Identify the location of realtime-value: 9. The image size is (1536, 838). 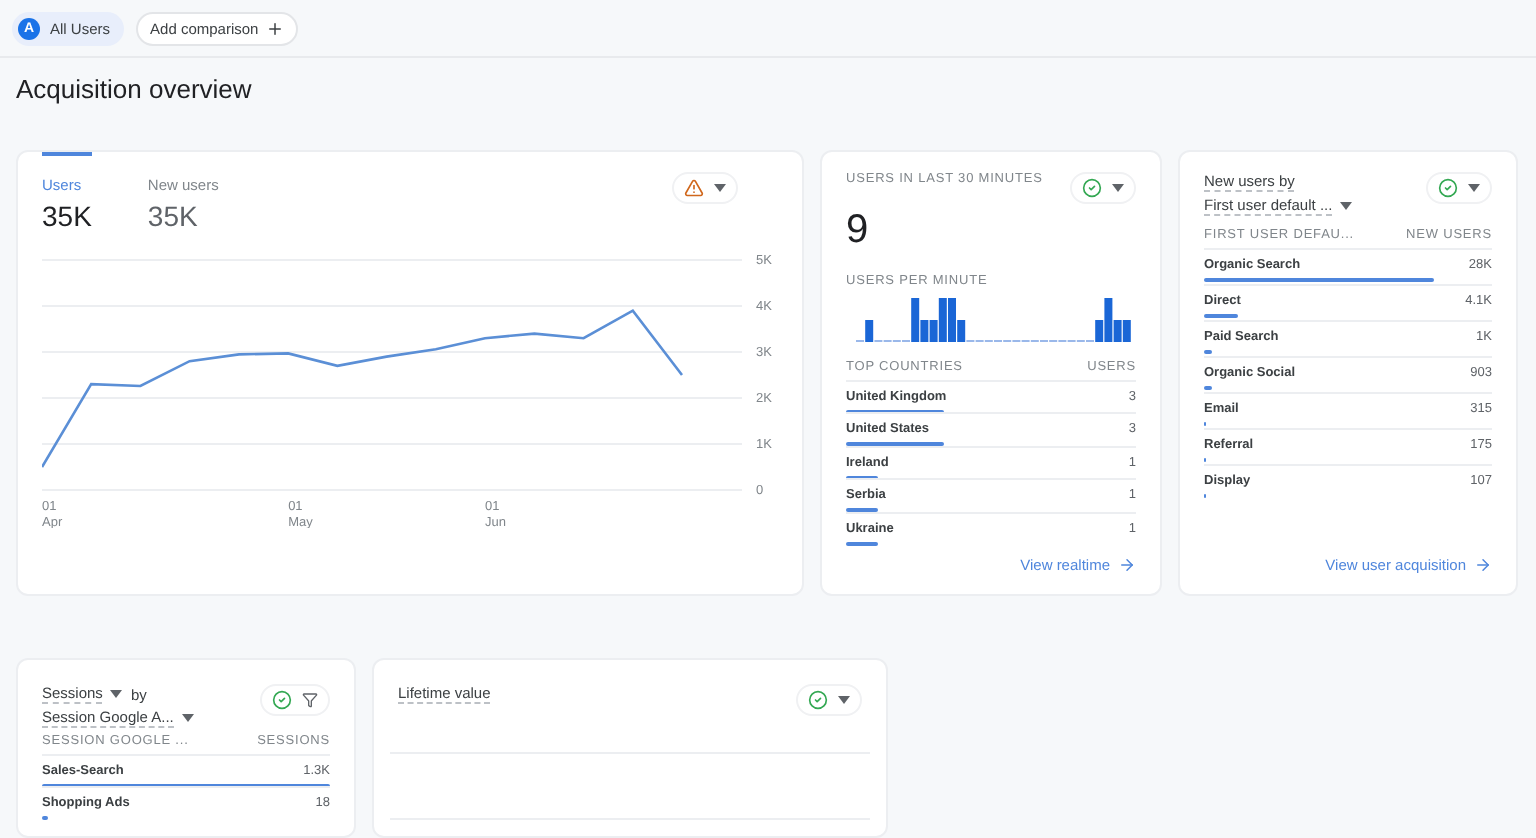
(858, 230).